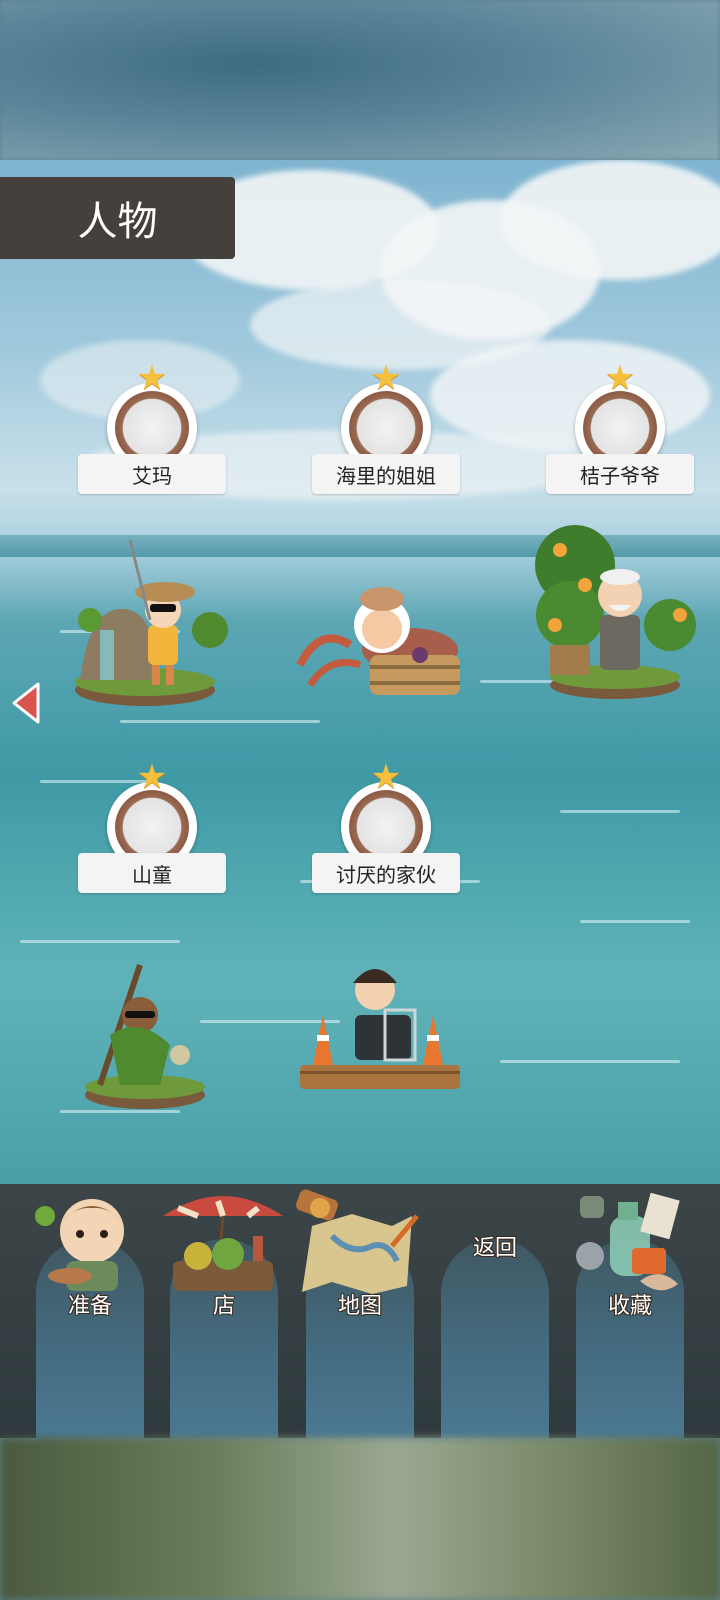 Image resolution: width=720 pixels, height=1600 pixels. I want to click on nav-label-shop: 店, so click(223, 1306).